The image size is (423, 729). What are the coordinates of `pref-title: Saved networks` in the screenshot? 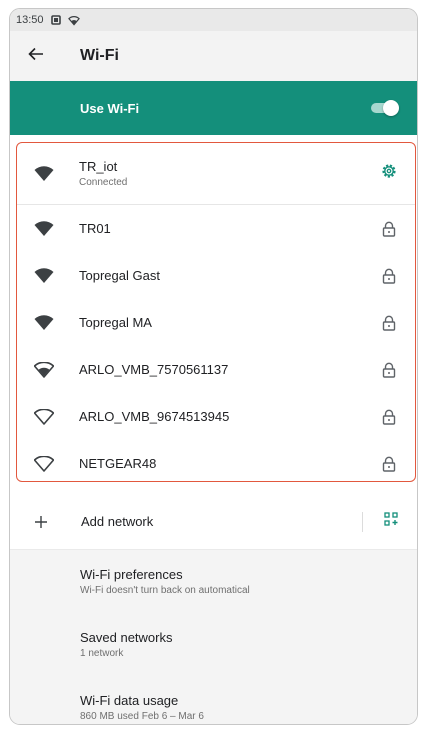 It's located at (126, 637).